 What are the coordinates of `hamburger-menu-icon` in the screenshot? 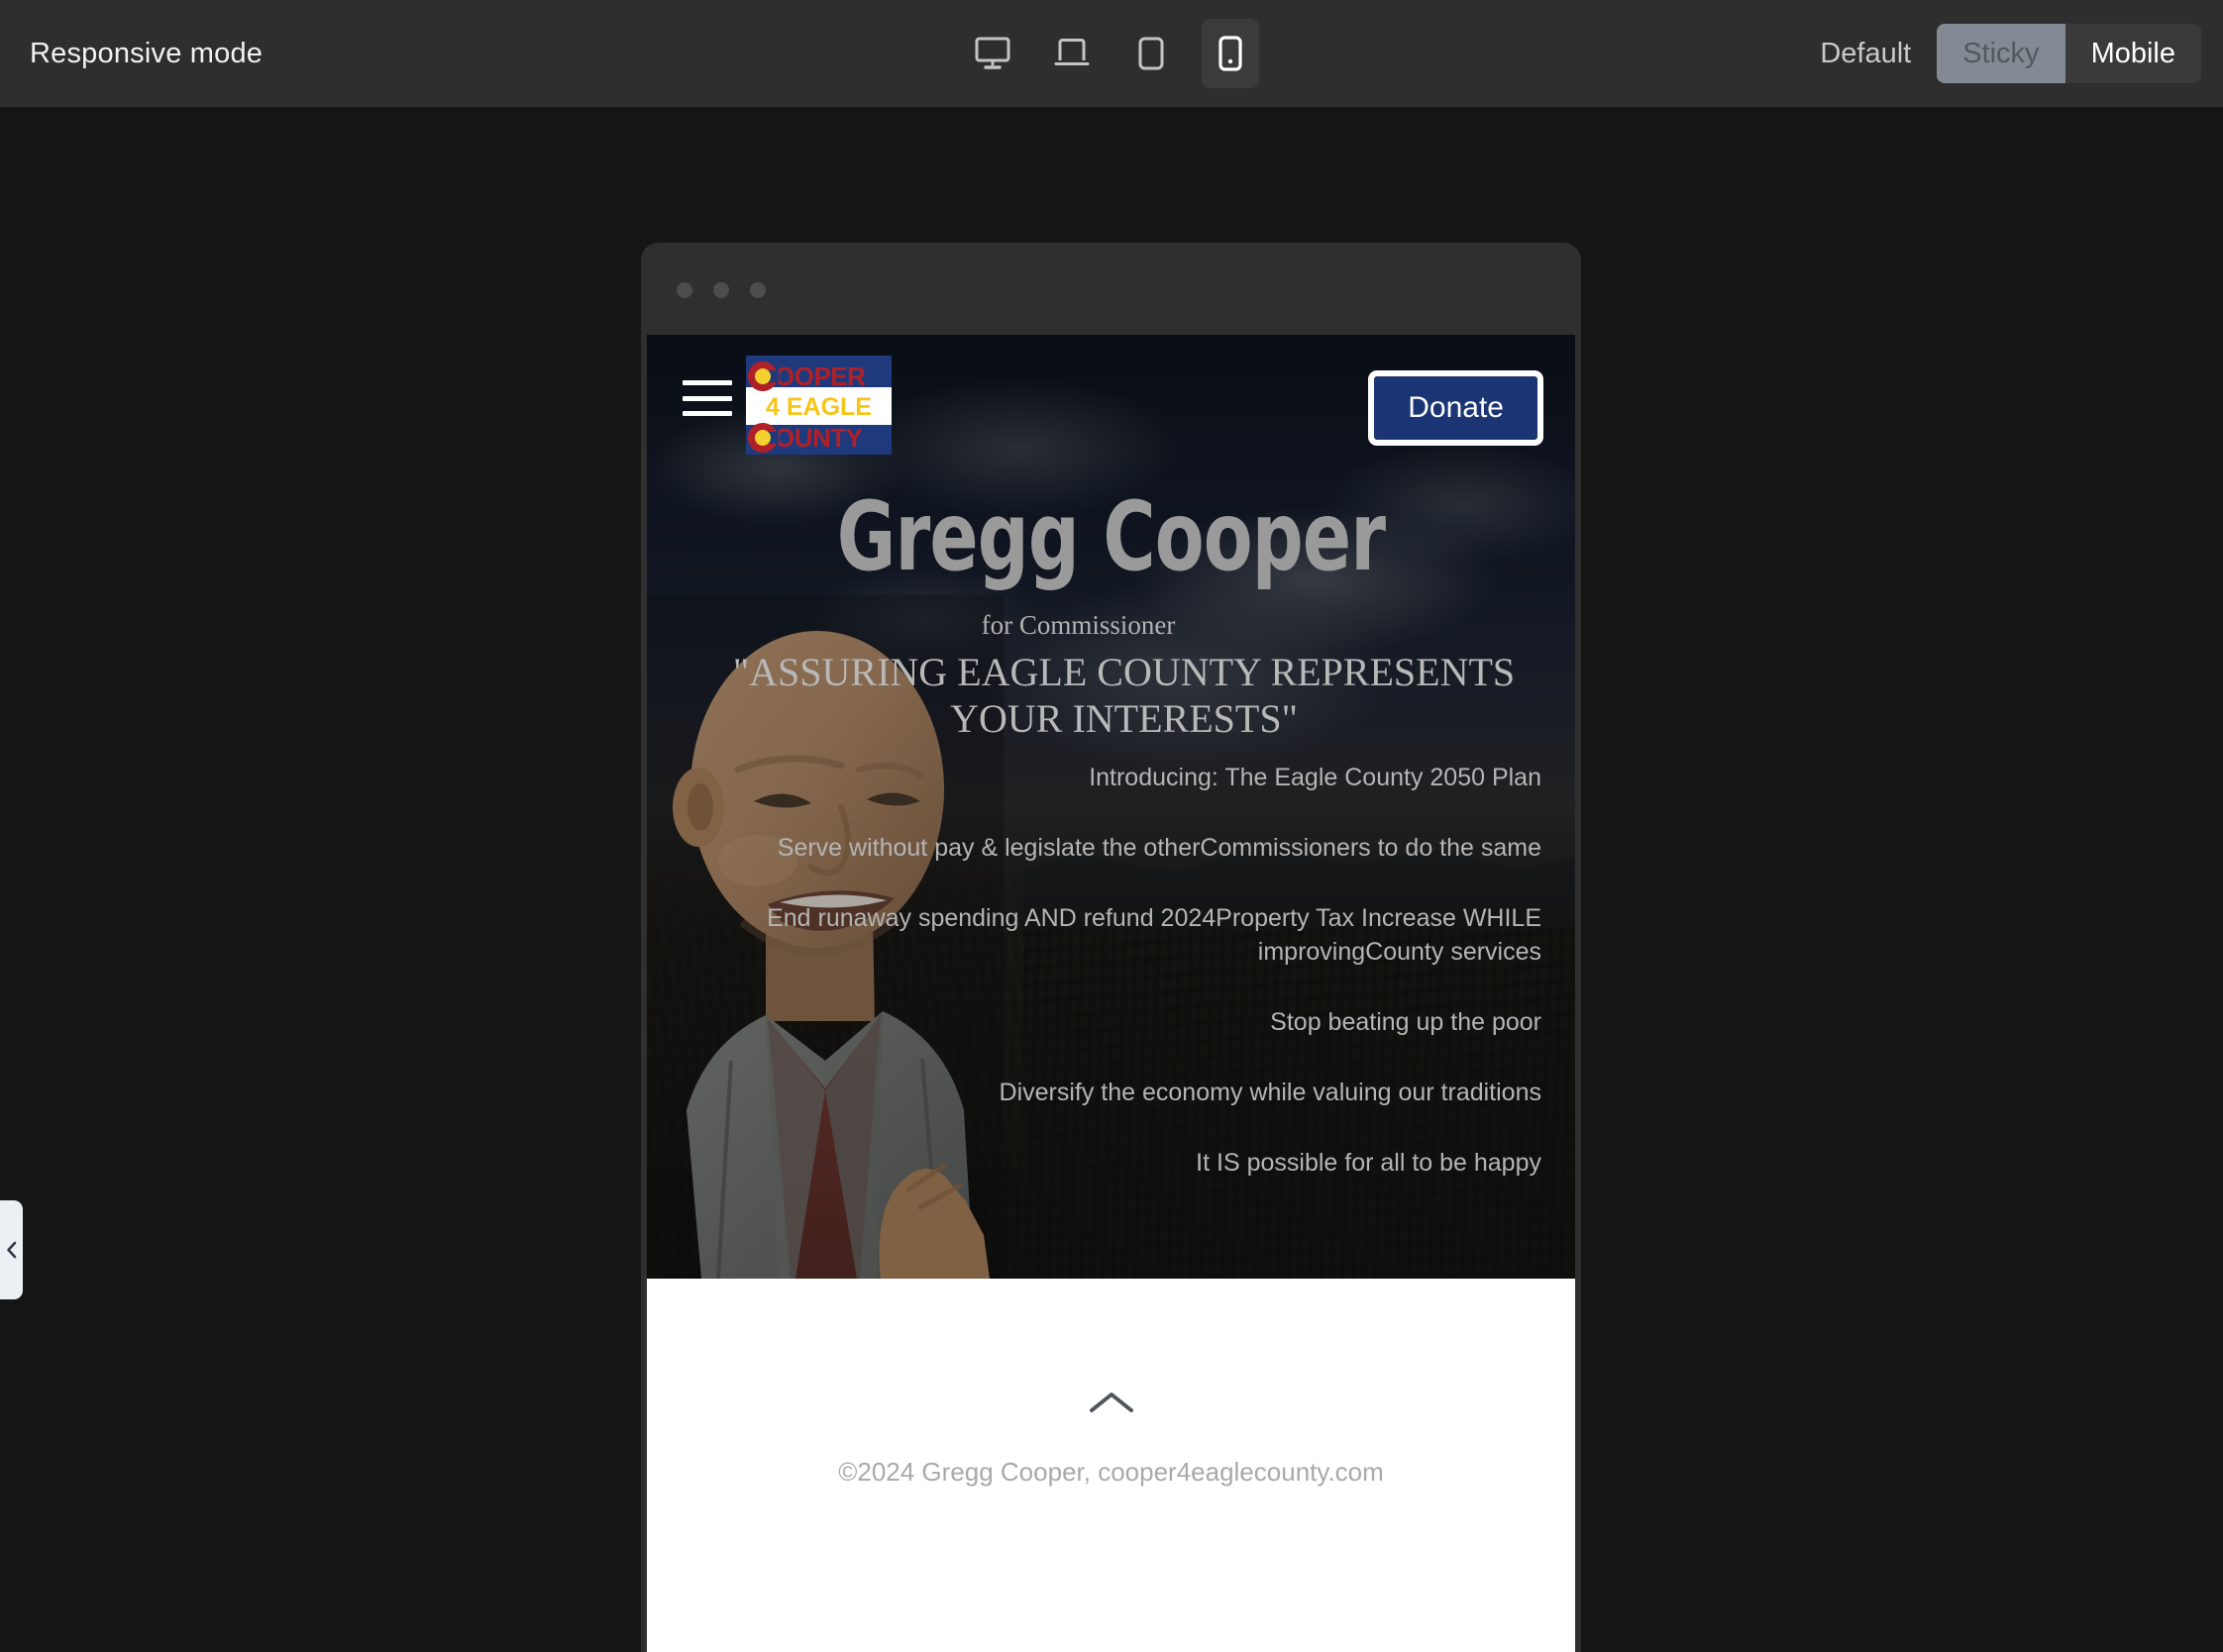 It's located at (707, 398).